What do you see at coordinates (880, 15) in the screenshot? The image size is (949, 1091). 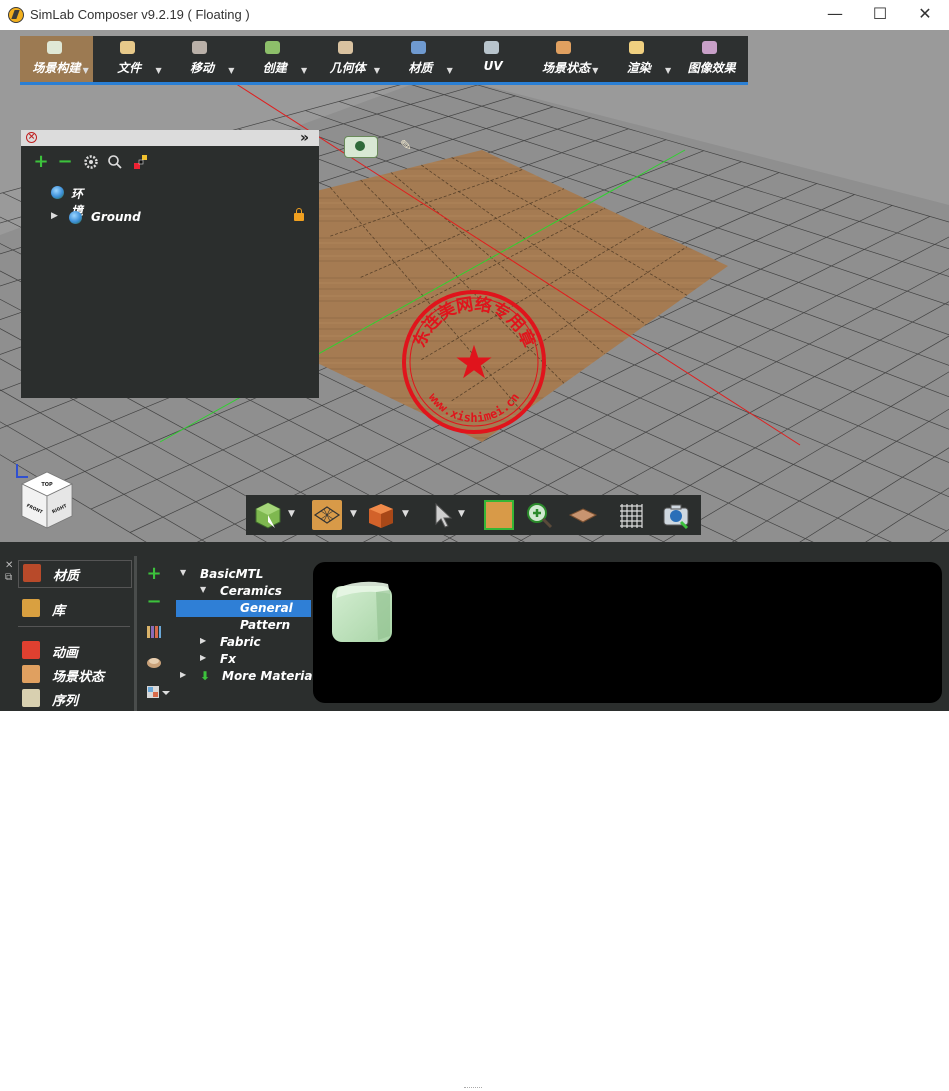 I see `maximize-button: ☐` at bounding box center [880, 15].